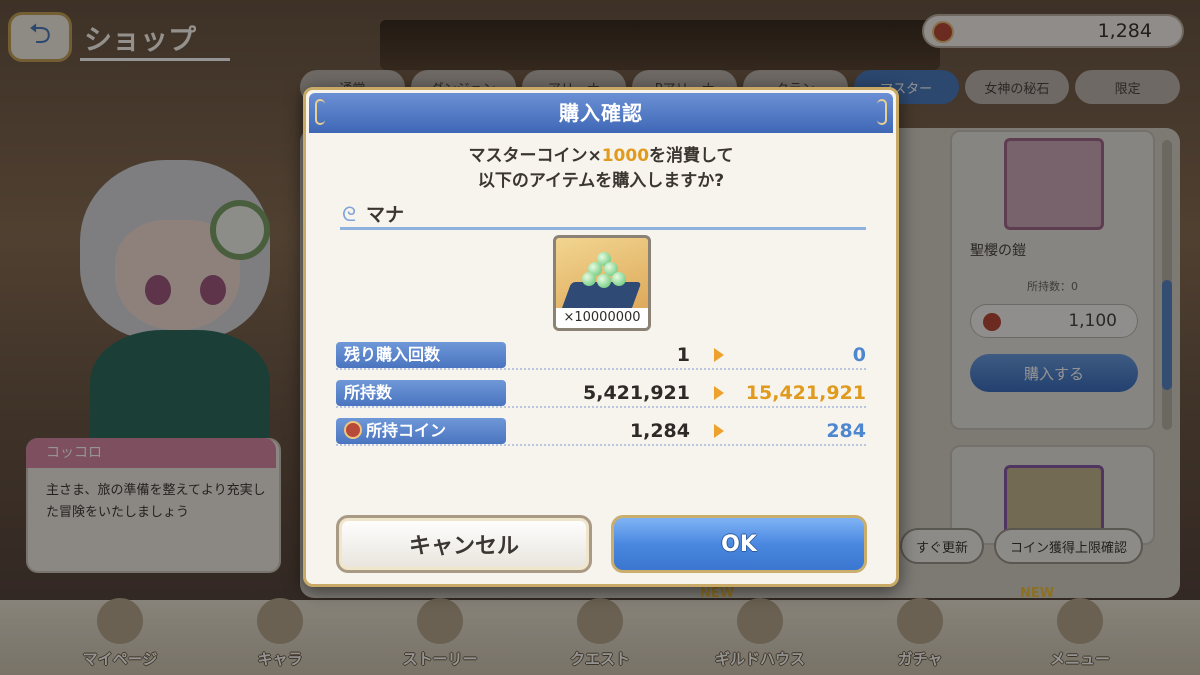 The width and height of the screenshot is (1200, 675). What do you see at coordinates (601, 169) in the screenshot?
I see `dialog-message: マスターコイン×1000を消費して 以下のアイテムを購入しますか?` at bounding box center [601, 169].